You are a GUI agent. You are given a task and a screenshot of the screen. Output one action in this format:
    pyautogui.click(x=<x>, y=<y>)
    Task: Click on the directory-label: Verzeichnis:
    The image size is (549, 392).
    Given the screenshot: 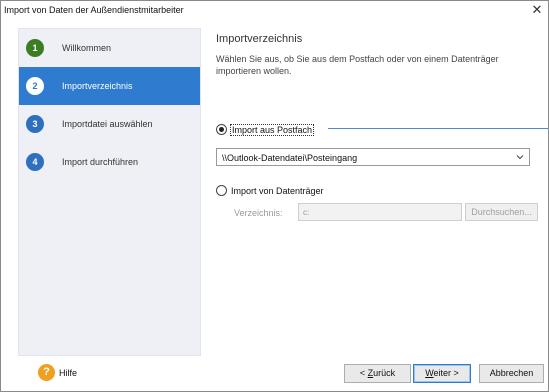 What is the action you would take?
    pyautogui.click(x=258, y=213)
    